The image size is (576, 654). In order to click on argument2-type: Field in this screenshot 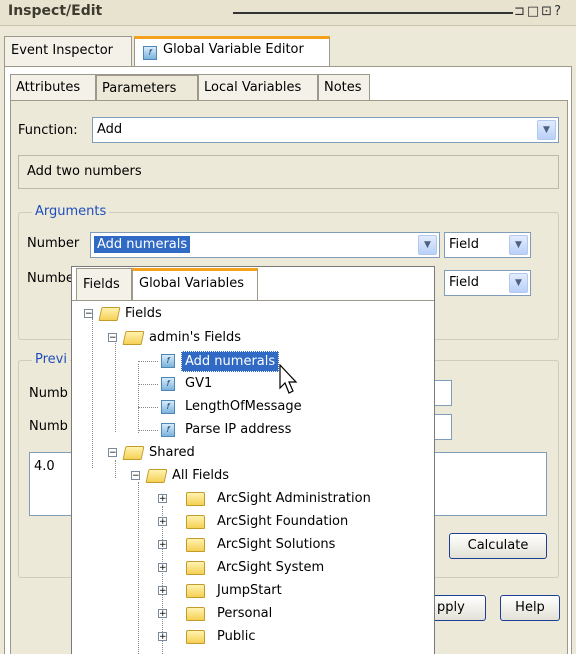, I will do `click(464, 282)`.